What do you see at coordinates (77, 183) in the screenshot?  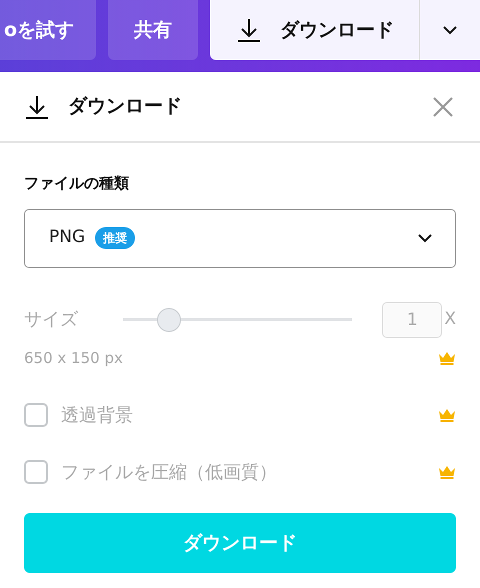 I see `field-label: ファイルの種類` at bounding box center [77, 183].